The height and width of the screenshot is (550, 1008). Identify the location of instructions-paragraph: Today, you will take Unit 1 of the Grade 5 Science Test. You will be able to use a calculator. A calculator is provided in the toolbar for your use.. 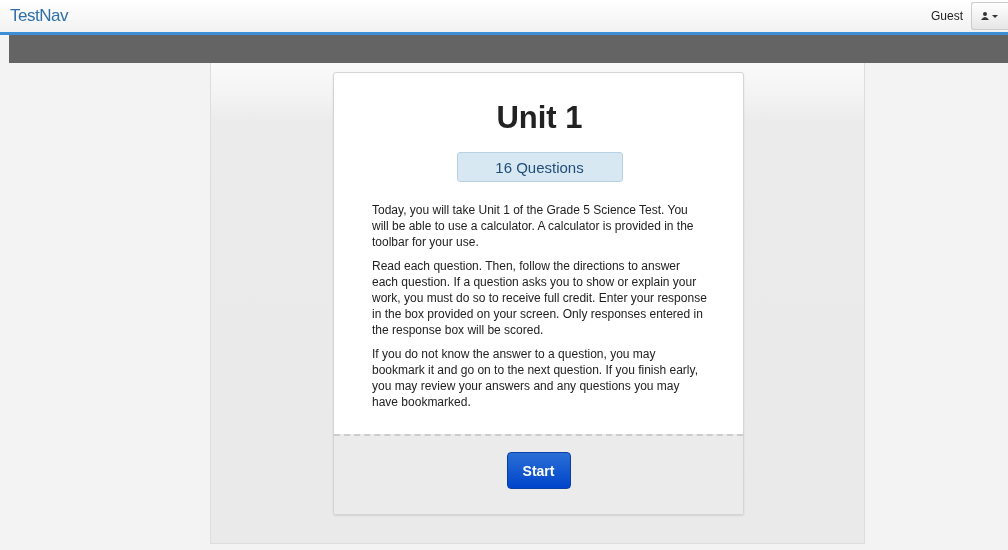
(533, 226).